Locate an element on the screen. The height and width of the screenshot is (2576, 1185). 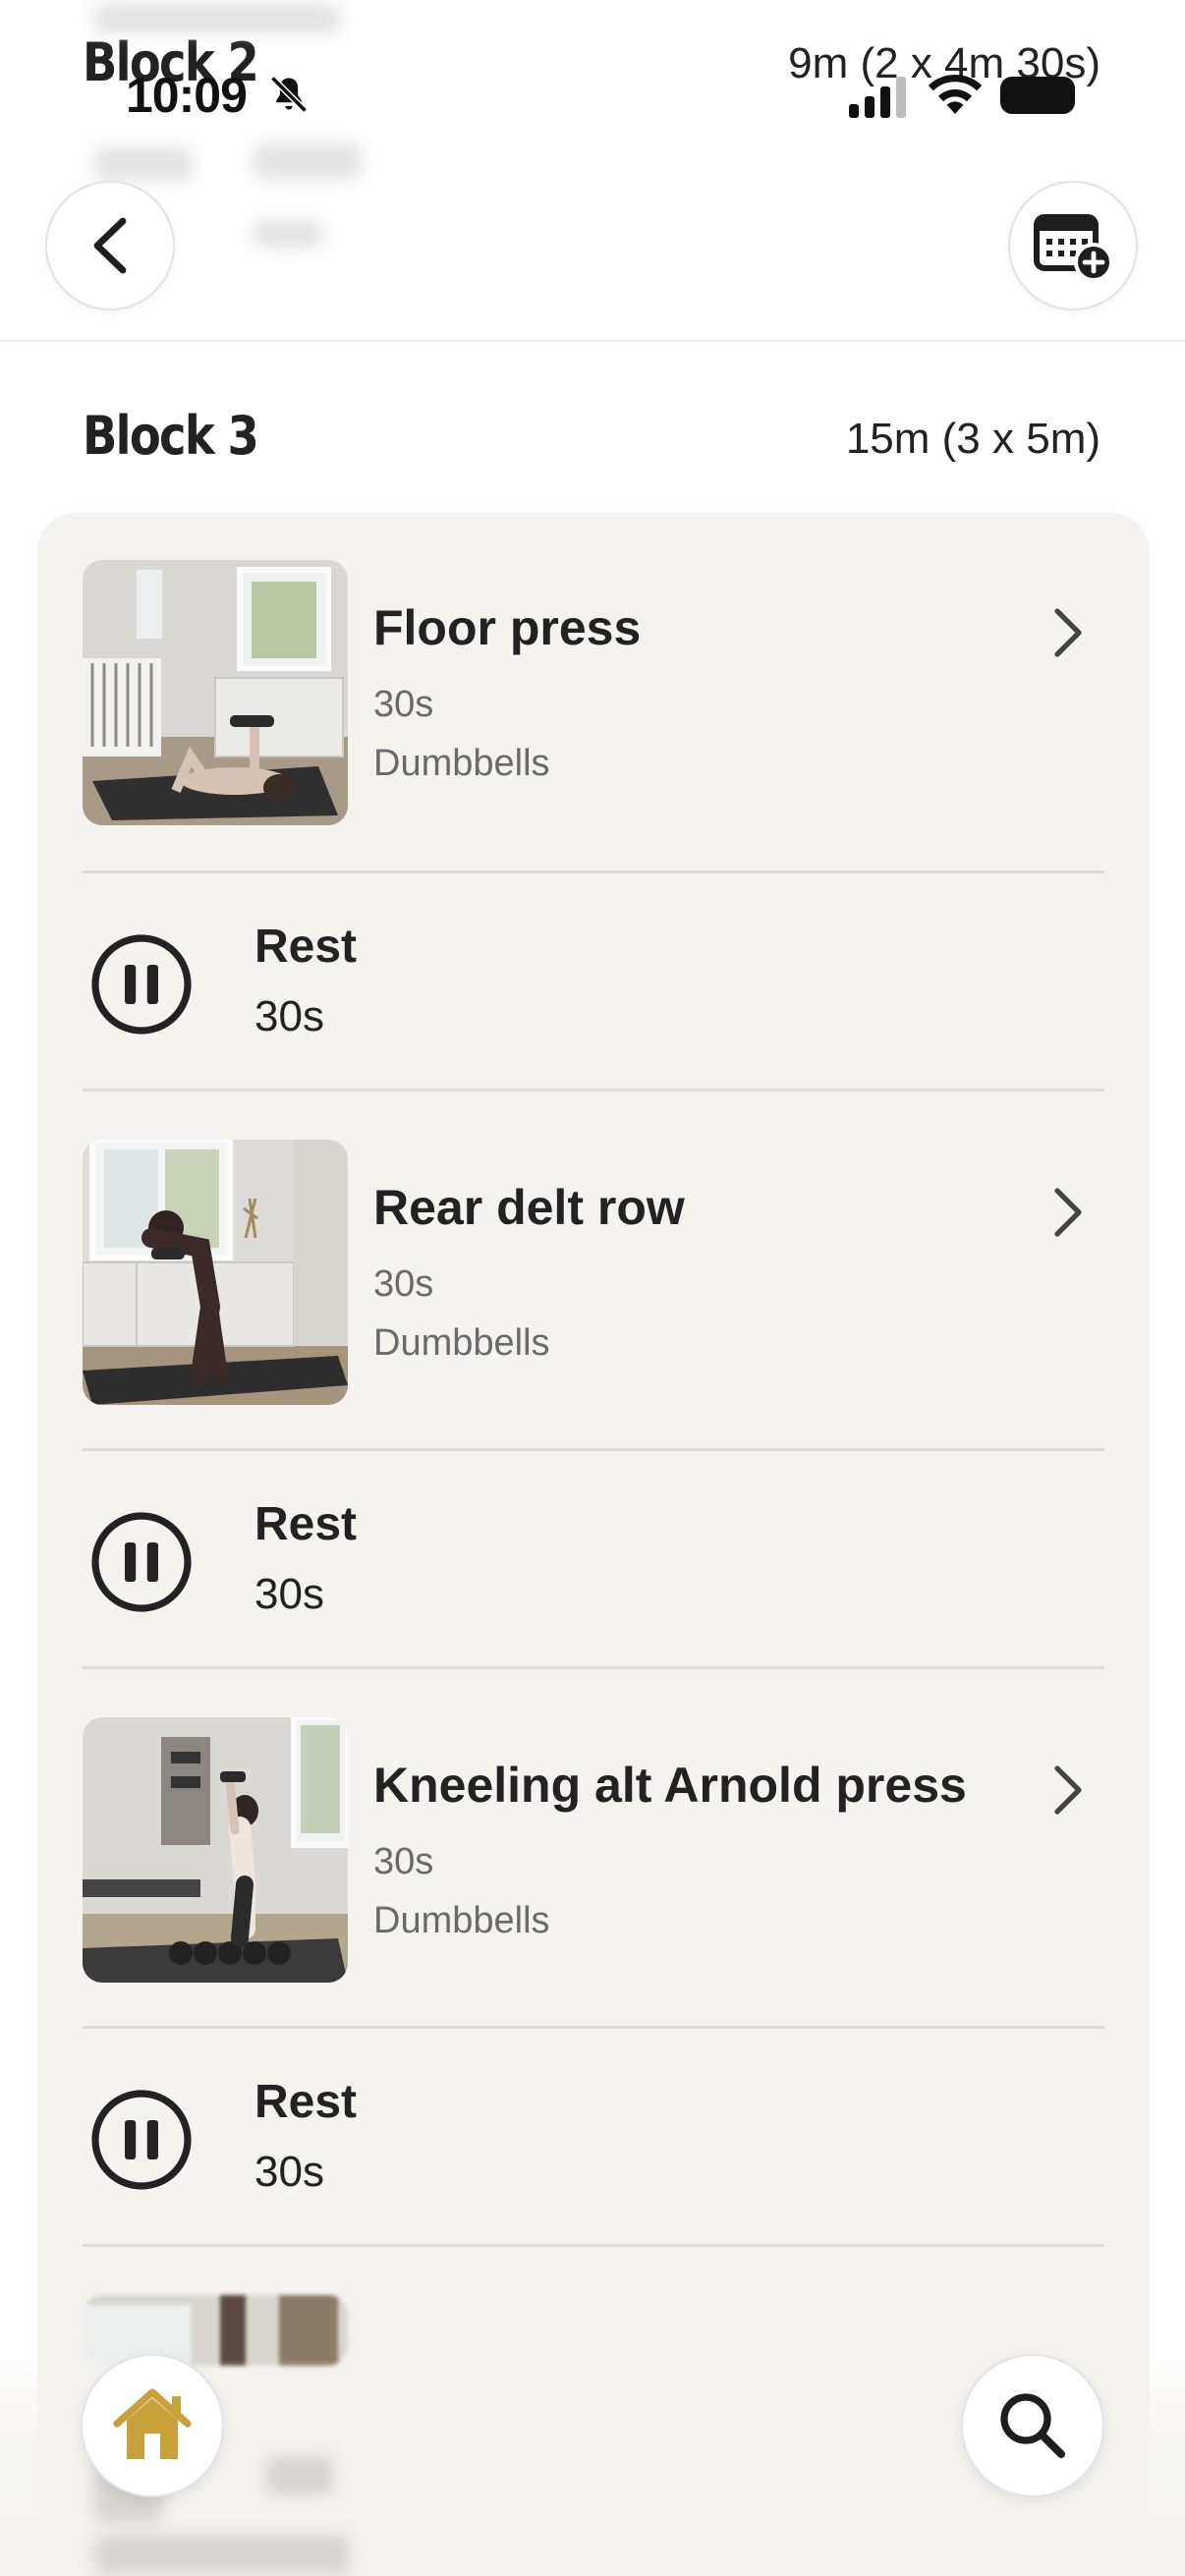
search-icon is located at coordinates (1033, 2425).